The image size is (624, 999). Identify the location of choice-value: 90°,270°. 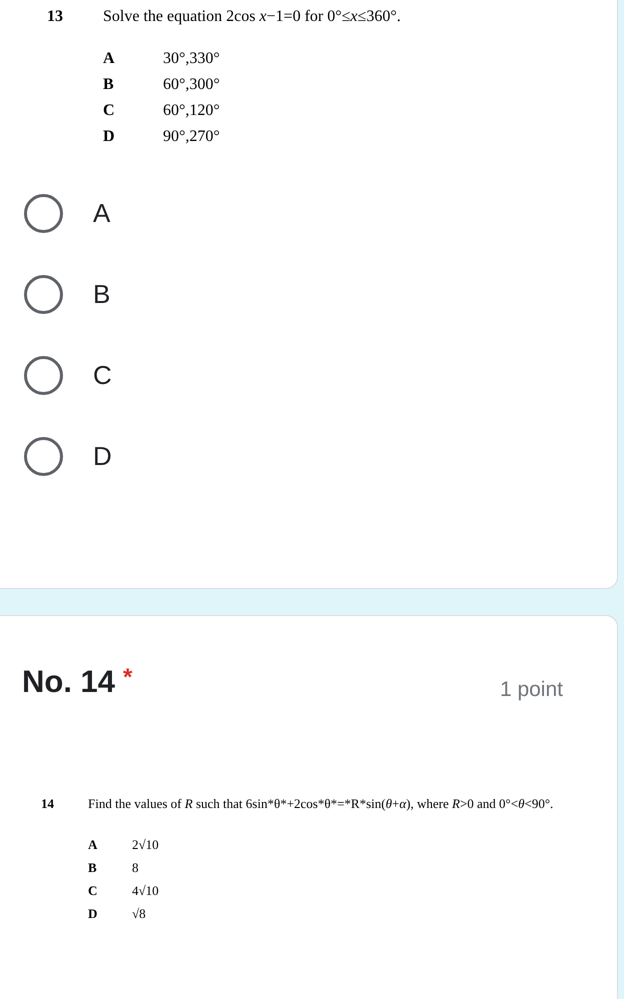
(191, 137).